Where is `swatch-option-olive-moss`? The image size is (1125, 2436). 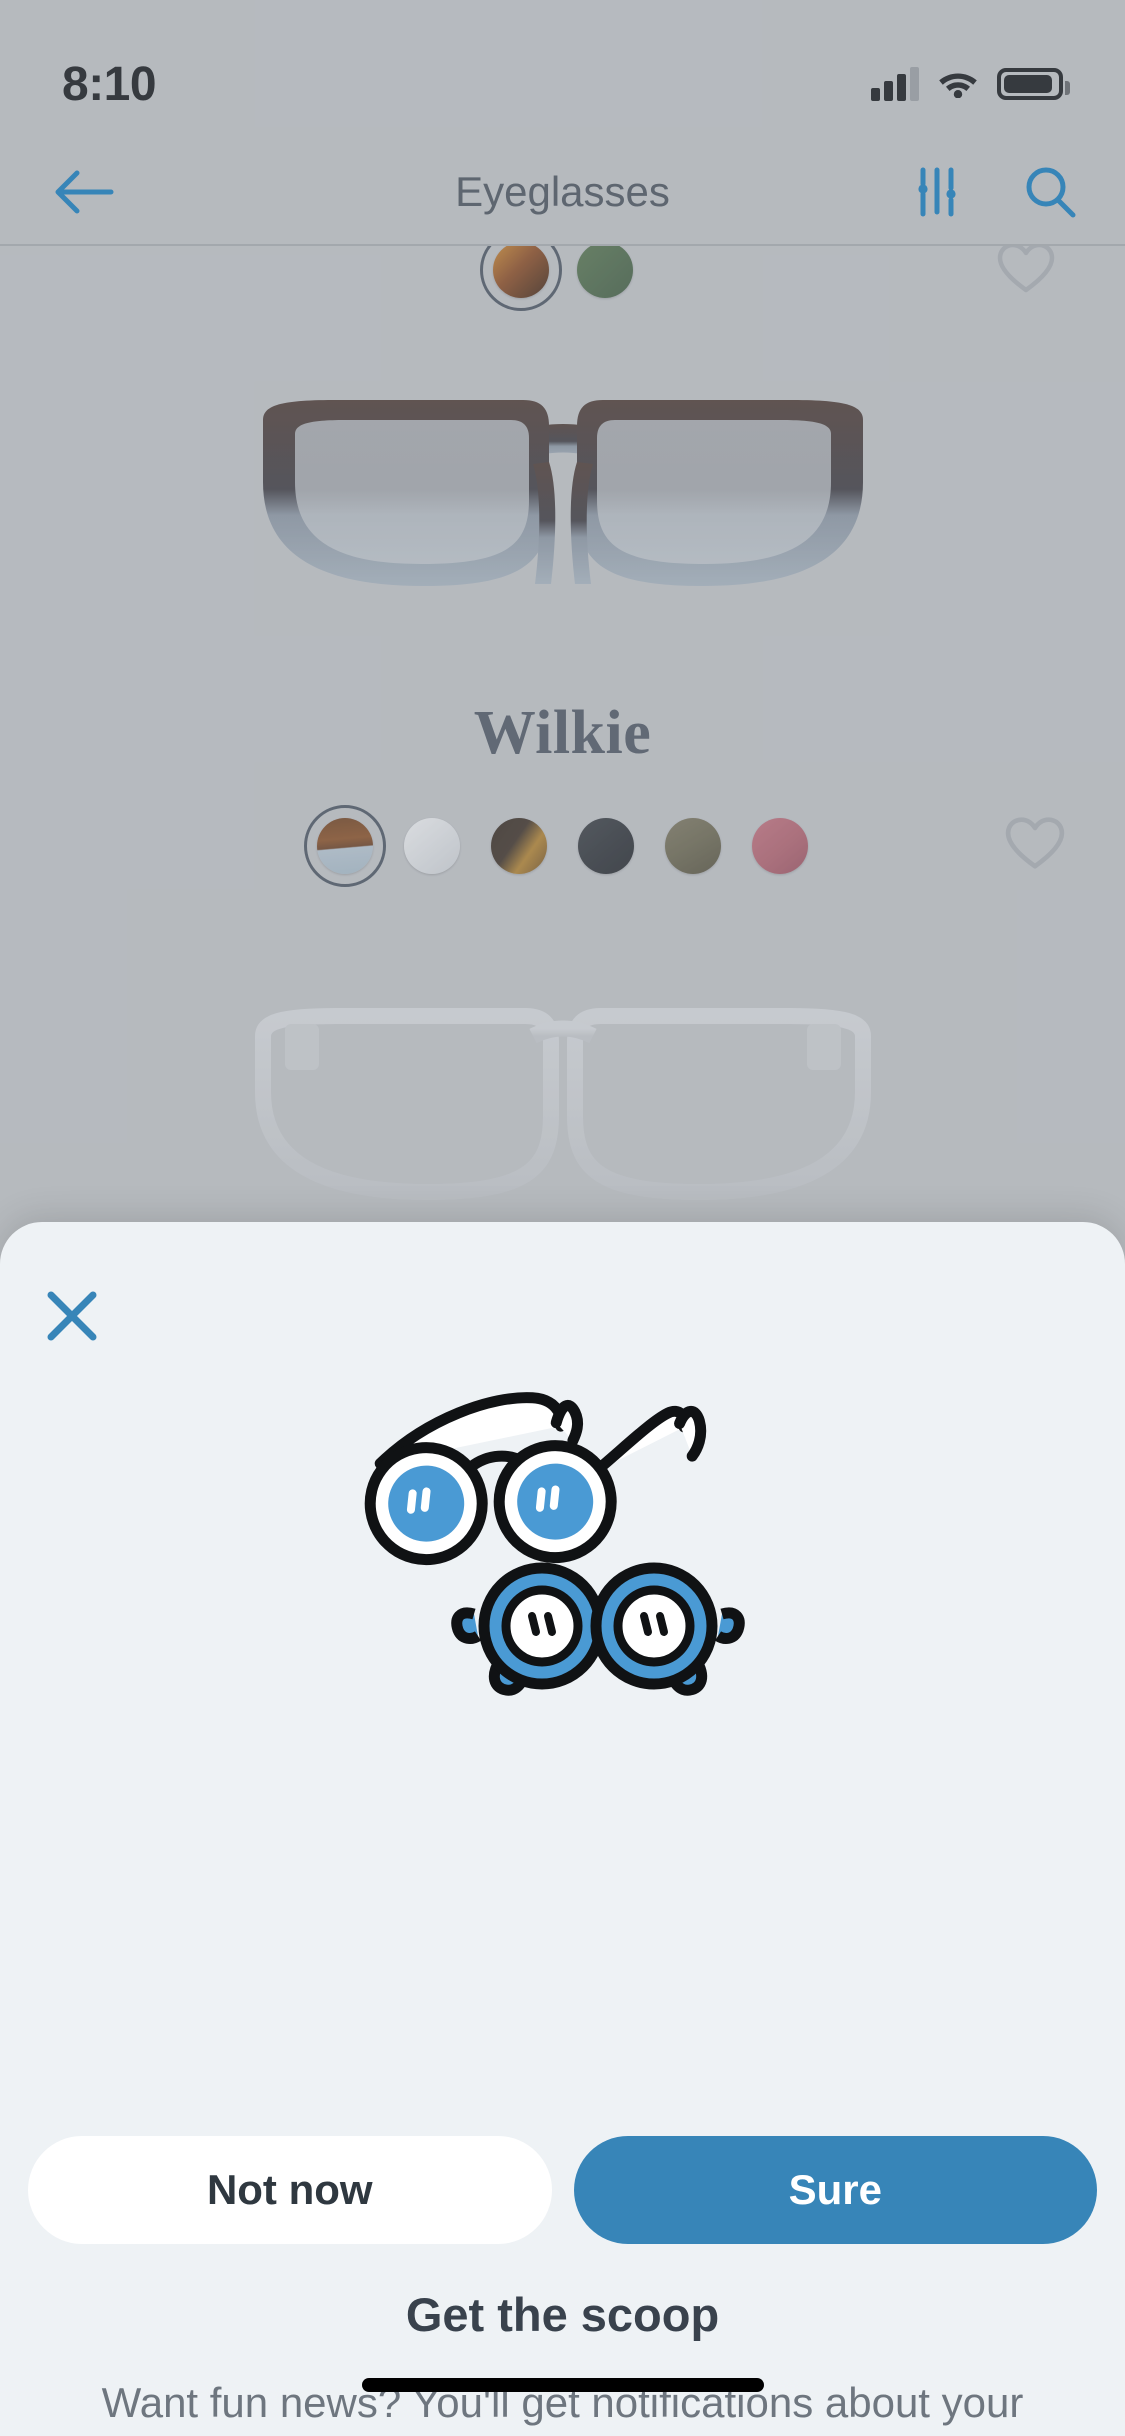
swatch-option-olive-moss is located at coordinates (693, 846).